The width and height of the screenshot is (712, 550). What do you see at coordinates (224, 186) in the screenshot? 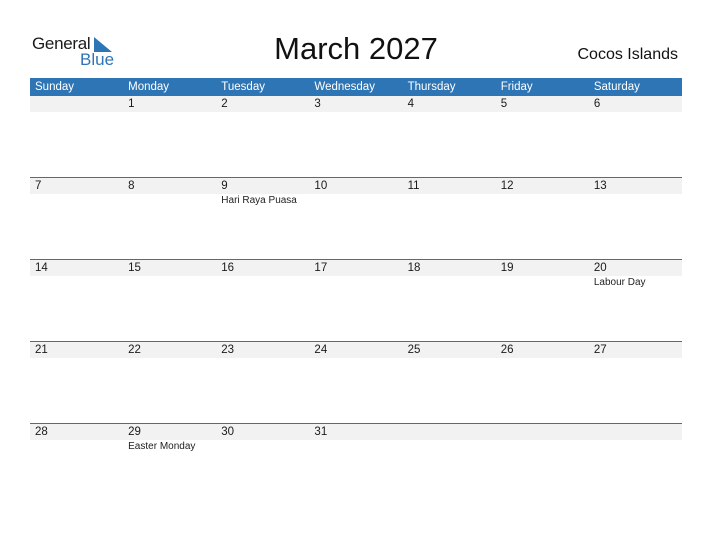
I see `day-number: 9` at bounding box center [224, 186].